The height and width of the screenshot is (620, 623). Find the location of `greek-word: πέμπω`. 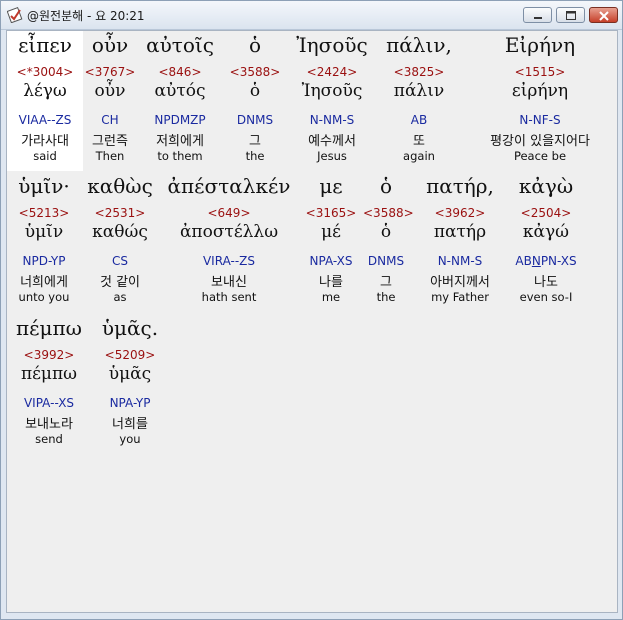

greek-word: πέμπω is located at coordinates (49, 328).